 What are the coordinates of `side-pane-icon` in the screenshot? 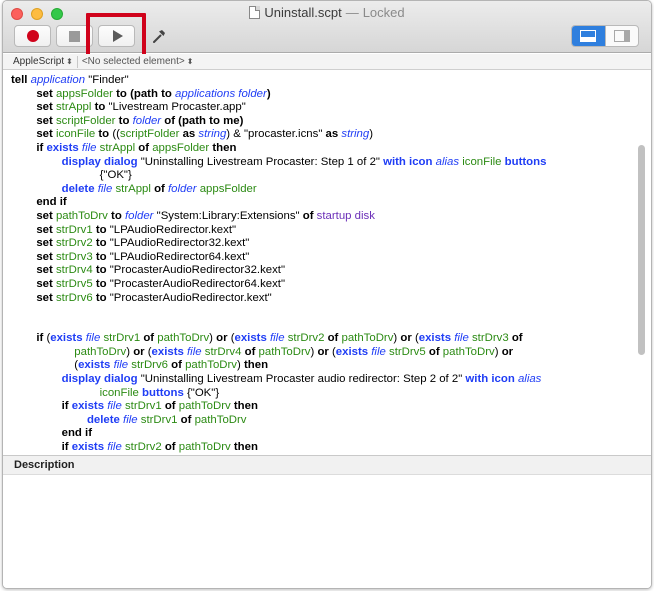 It's located at (621, 36).